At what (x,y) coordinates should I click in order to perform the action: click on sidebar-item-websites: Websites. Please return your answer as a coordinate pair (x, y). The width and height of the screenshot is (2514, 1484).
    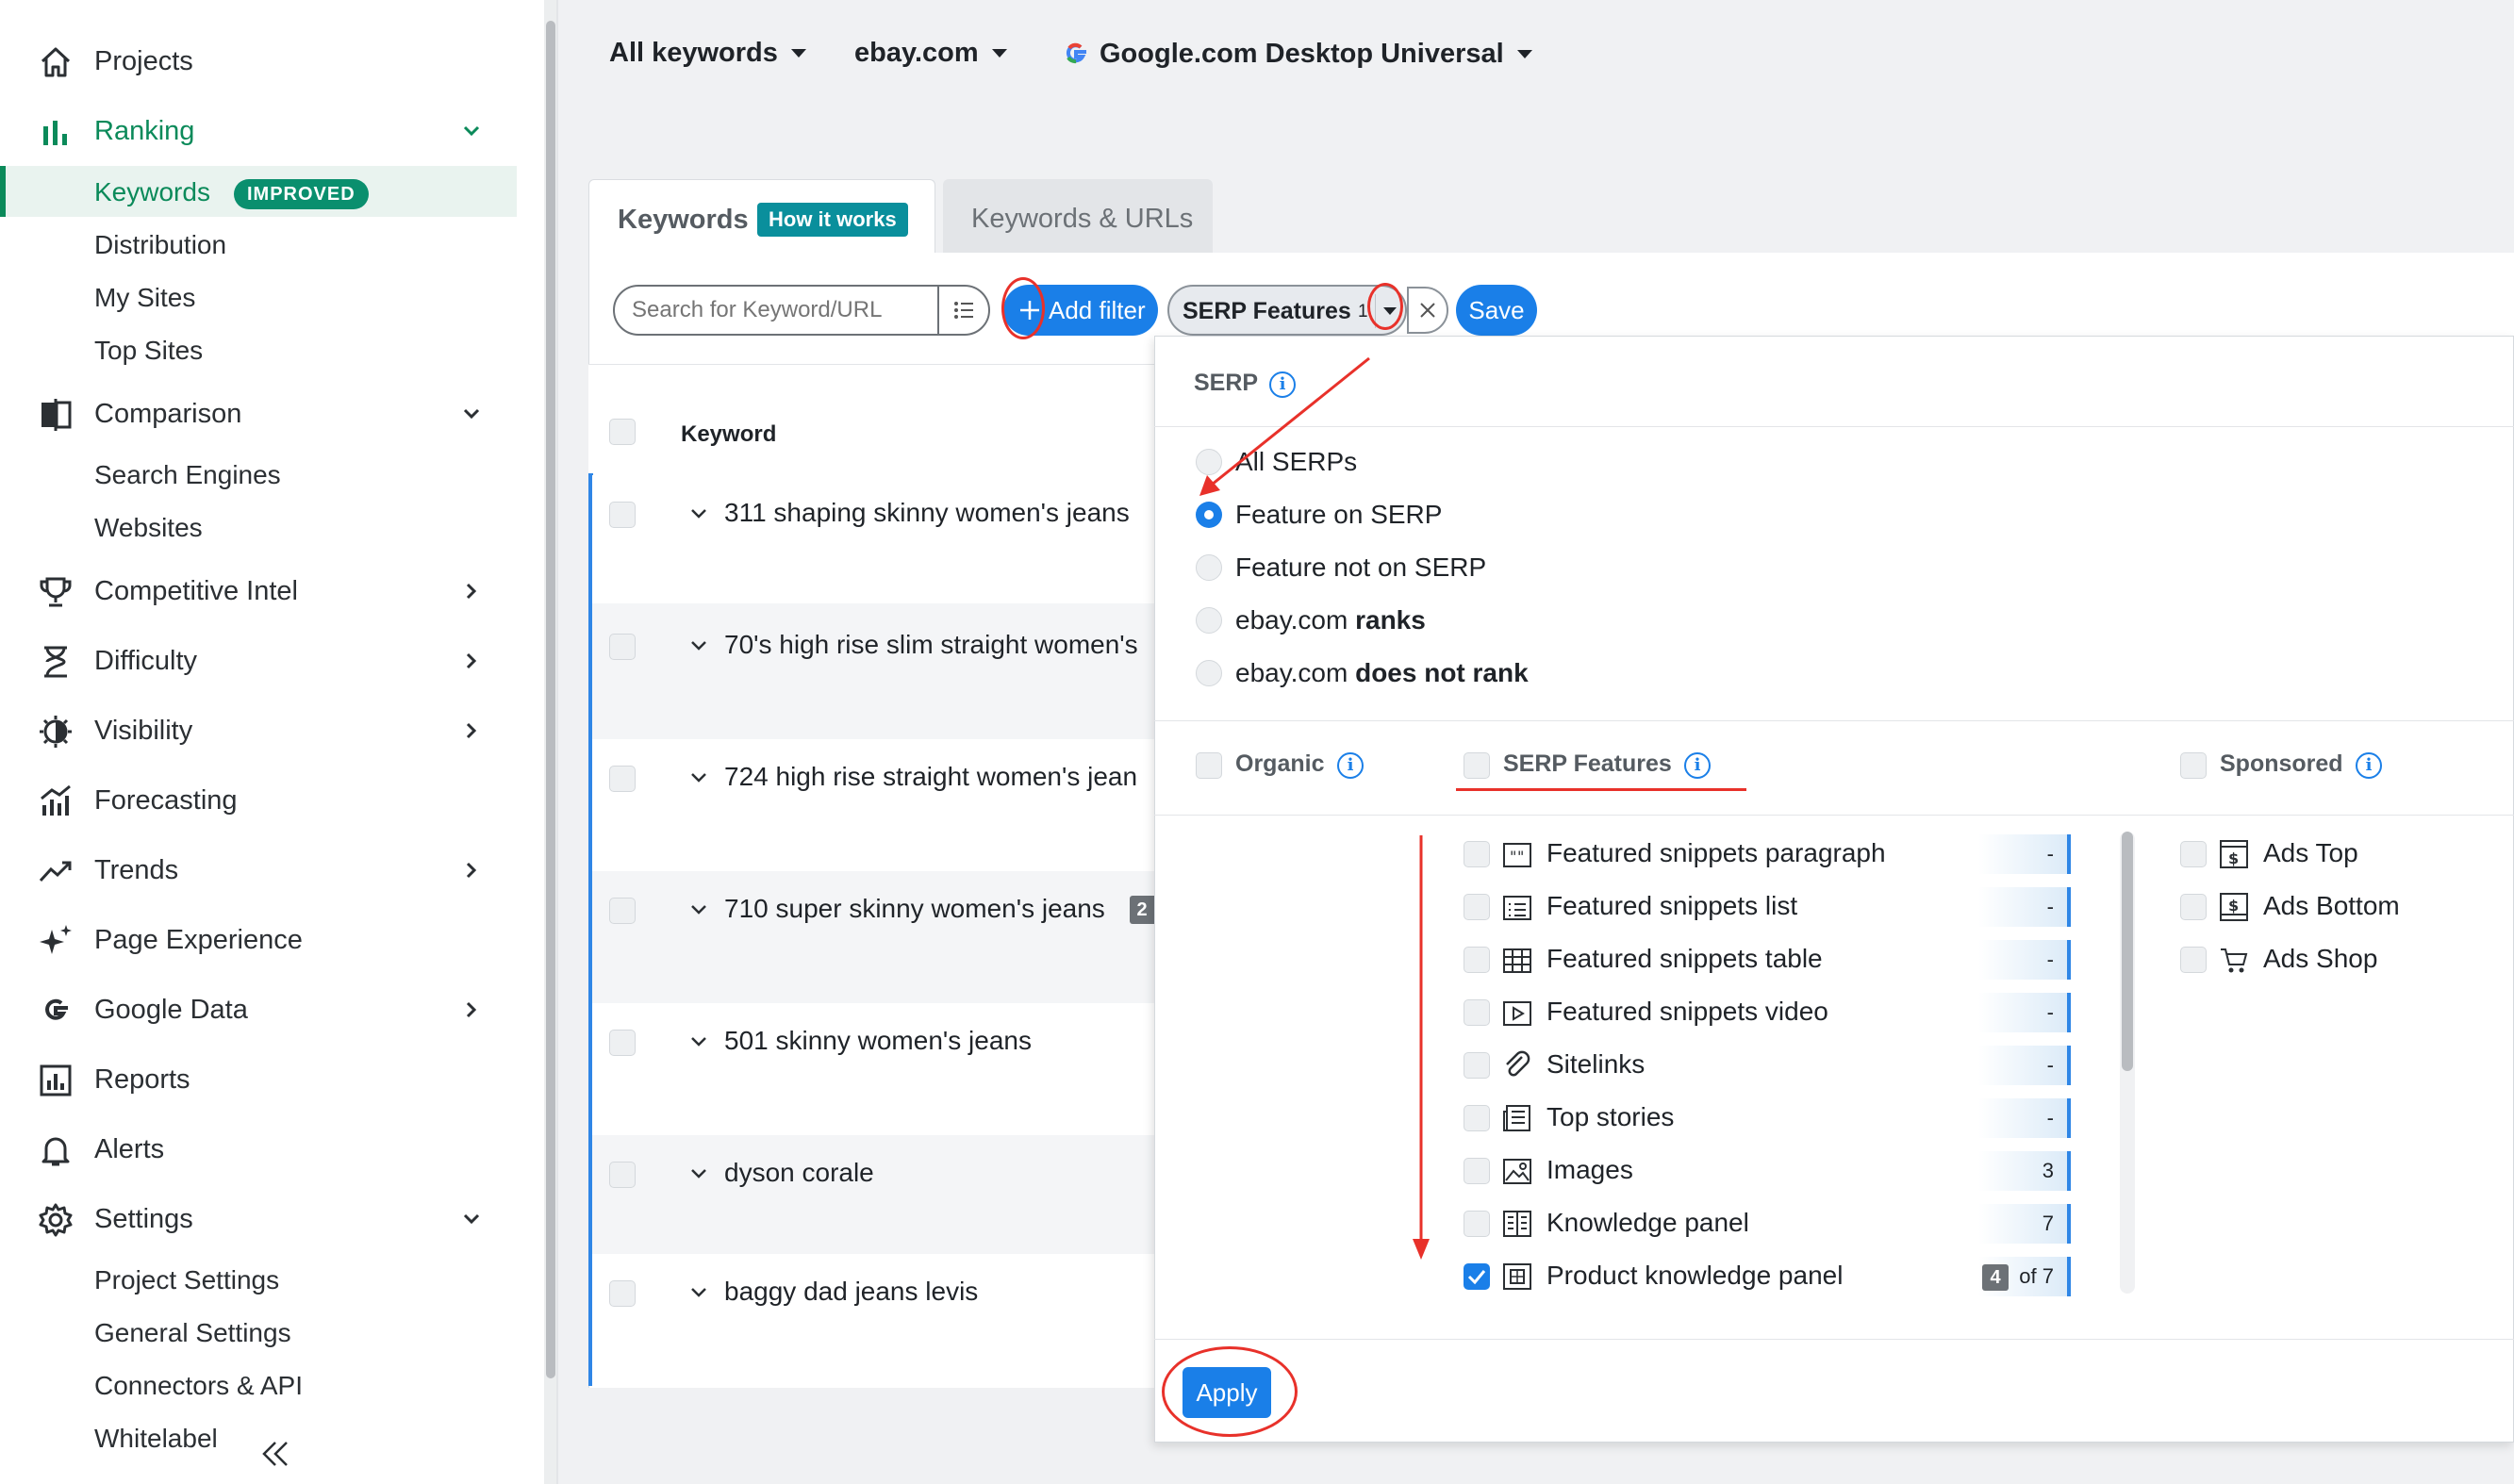
    Looking at the image, I should click on (148, 528).